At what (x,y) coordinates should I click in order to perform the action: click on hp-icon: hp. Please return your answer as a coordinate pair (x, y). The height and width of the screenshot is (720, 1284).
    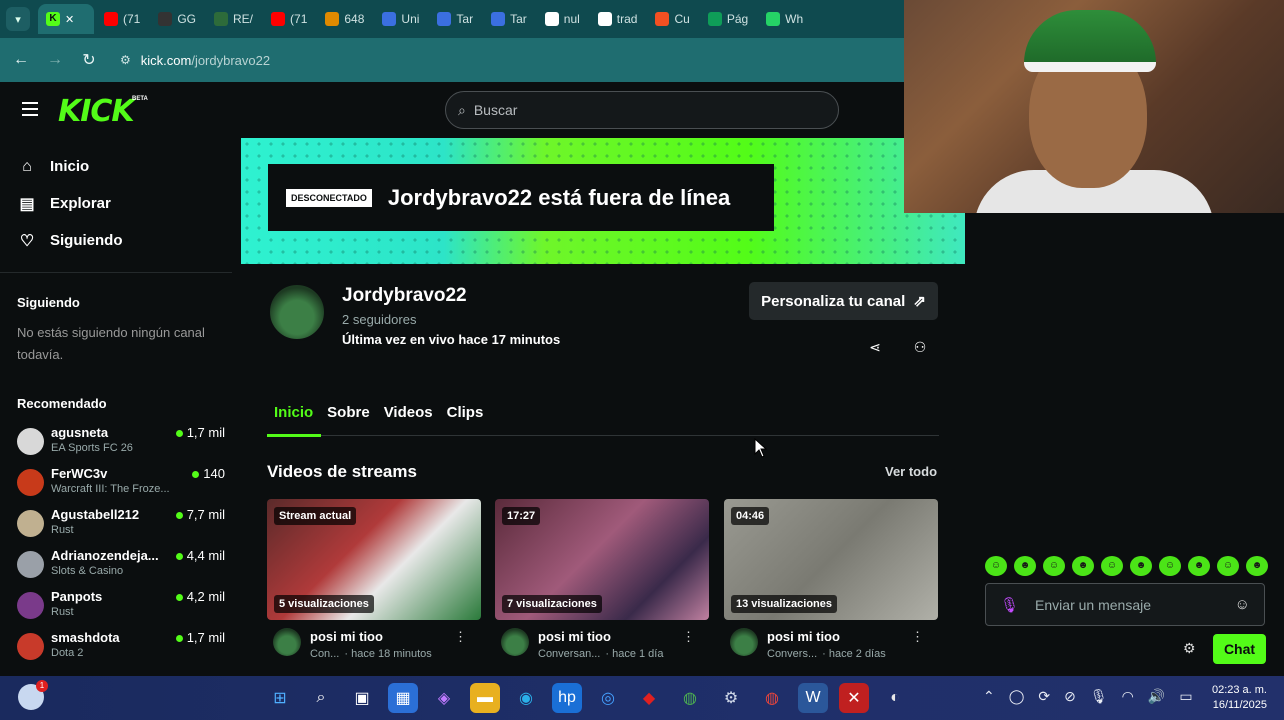
    Looking at the image, I should click on (567, 698).